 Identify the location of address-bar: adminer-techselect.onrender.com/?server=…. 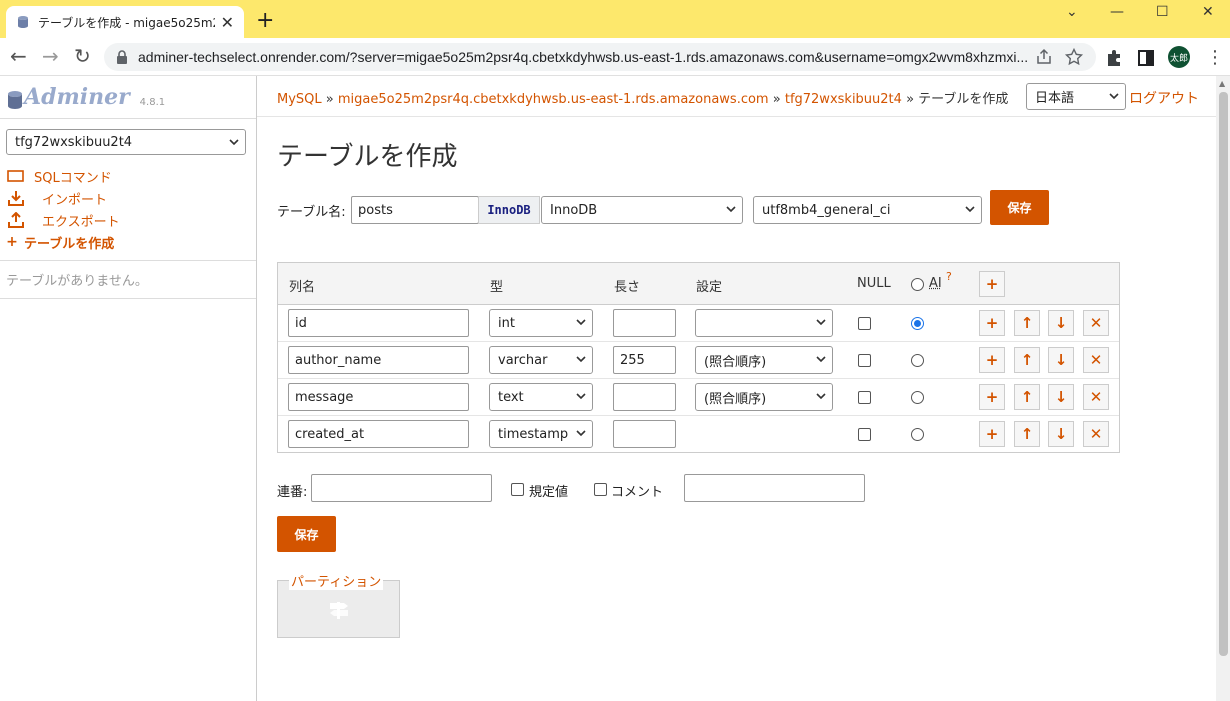
(600, 57).